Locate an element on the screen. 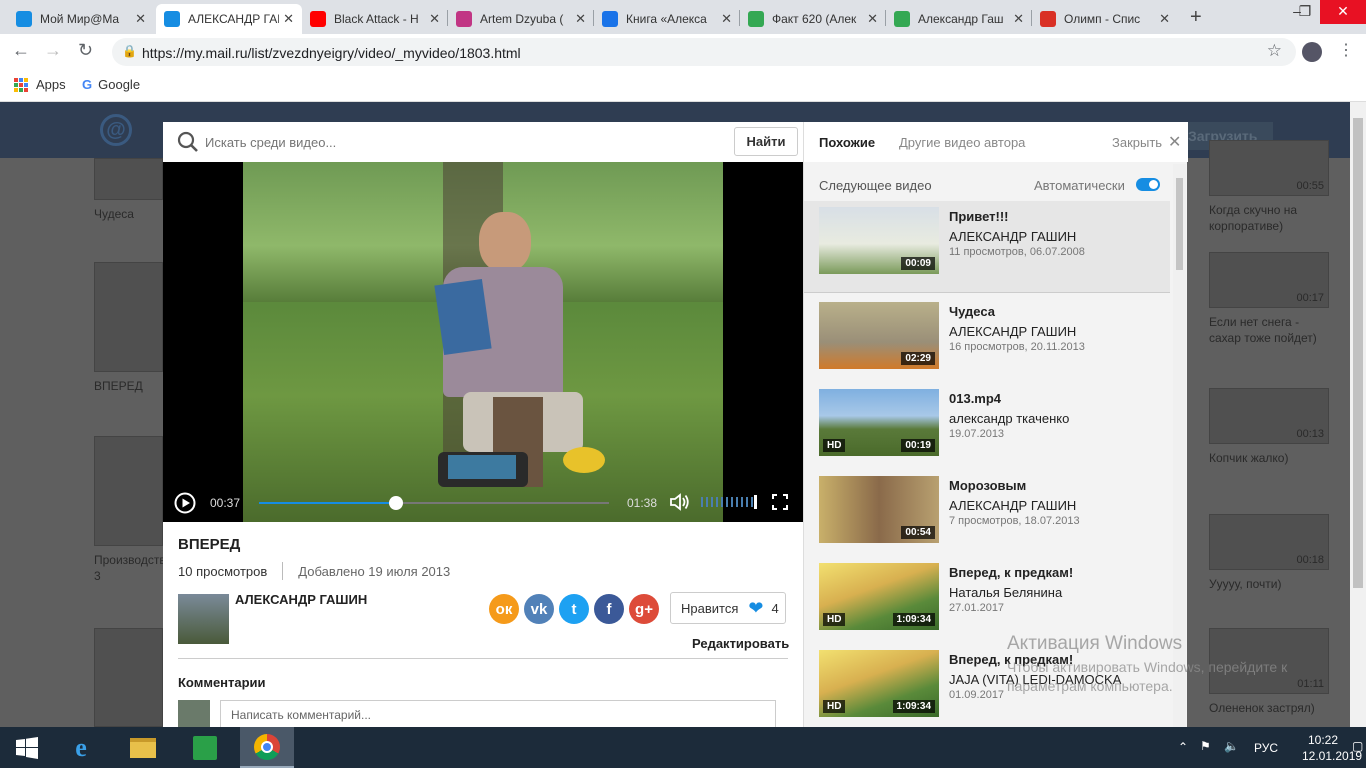 This screenshot has width=1366, height=768. edit-link: Редактировать is located at coordinates (740, 643).